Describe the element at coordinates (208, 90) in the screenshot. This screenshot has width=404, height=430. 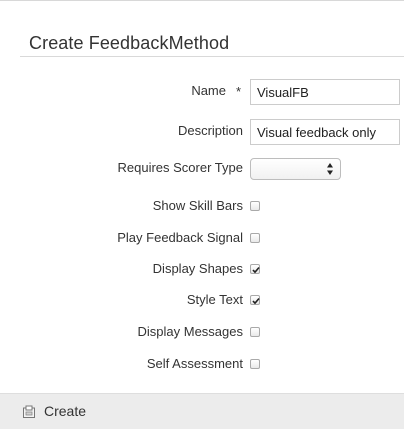
I see `name-label: Name` at that location.